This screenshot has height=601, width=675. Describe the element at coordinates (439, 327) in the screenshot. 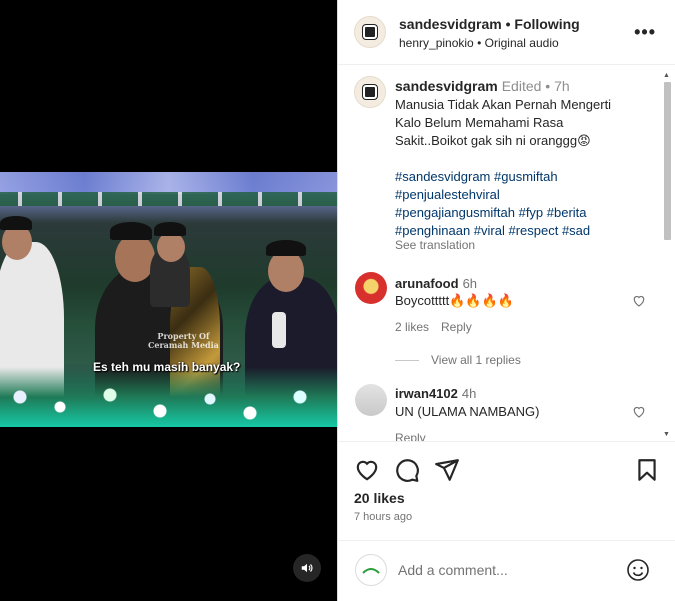

I see `comment-meta: 2 likes Reply` at that location.